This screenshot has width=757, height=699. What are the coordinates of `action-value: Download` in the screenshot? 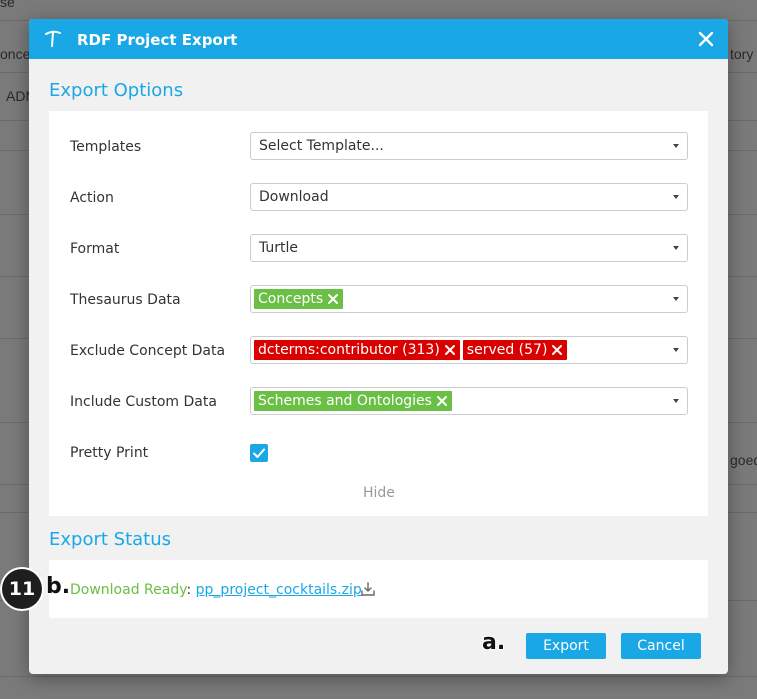 It's located at (294, 197).